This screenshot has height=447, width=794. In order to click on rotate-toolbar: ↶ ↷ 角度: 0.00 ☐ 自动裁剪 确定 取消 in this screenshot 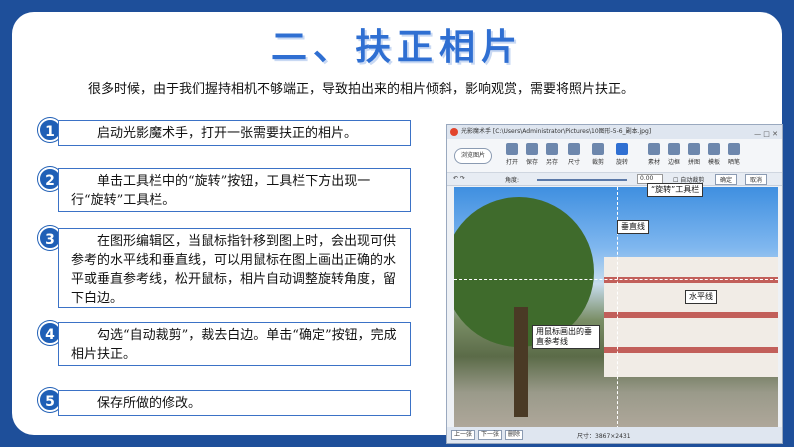, I will do `click(614, 179)`.